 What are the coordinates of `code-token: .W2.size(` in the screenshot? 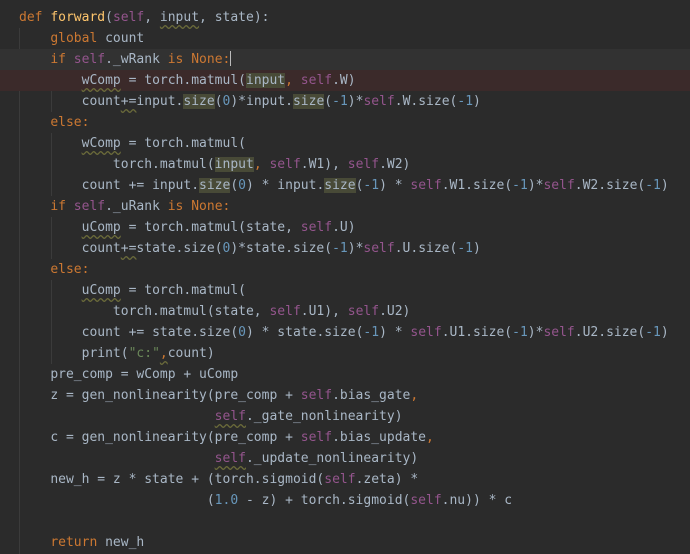 It's located at (610, 185).